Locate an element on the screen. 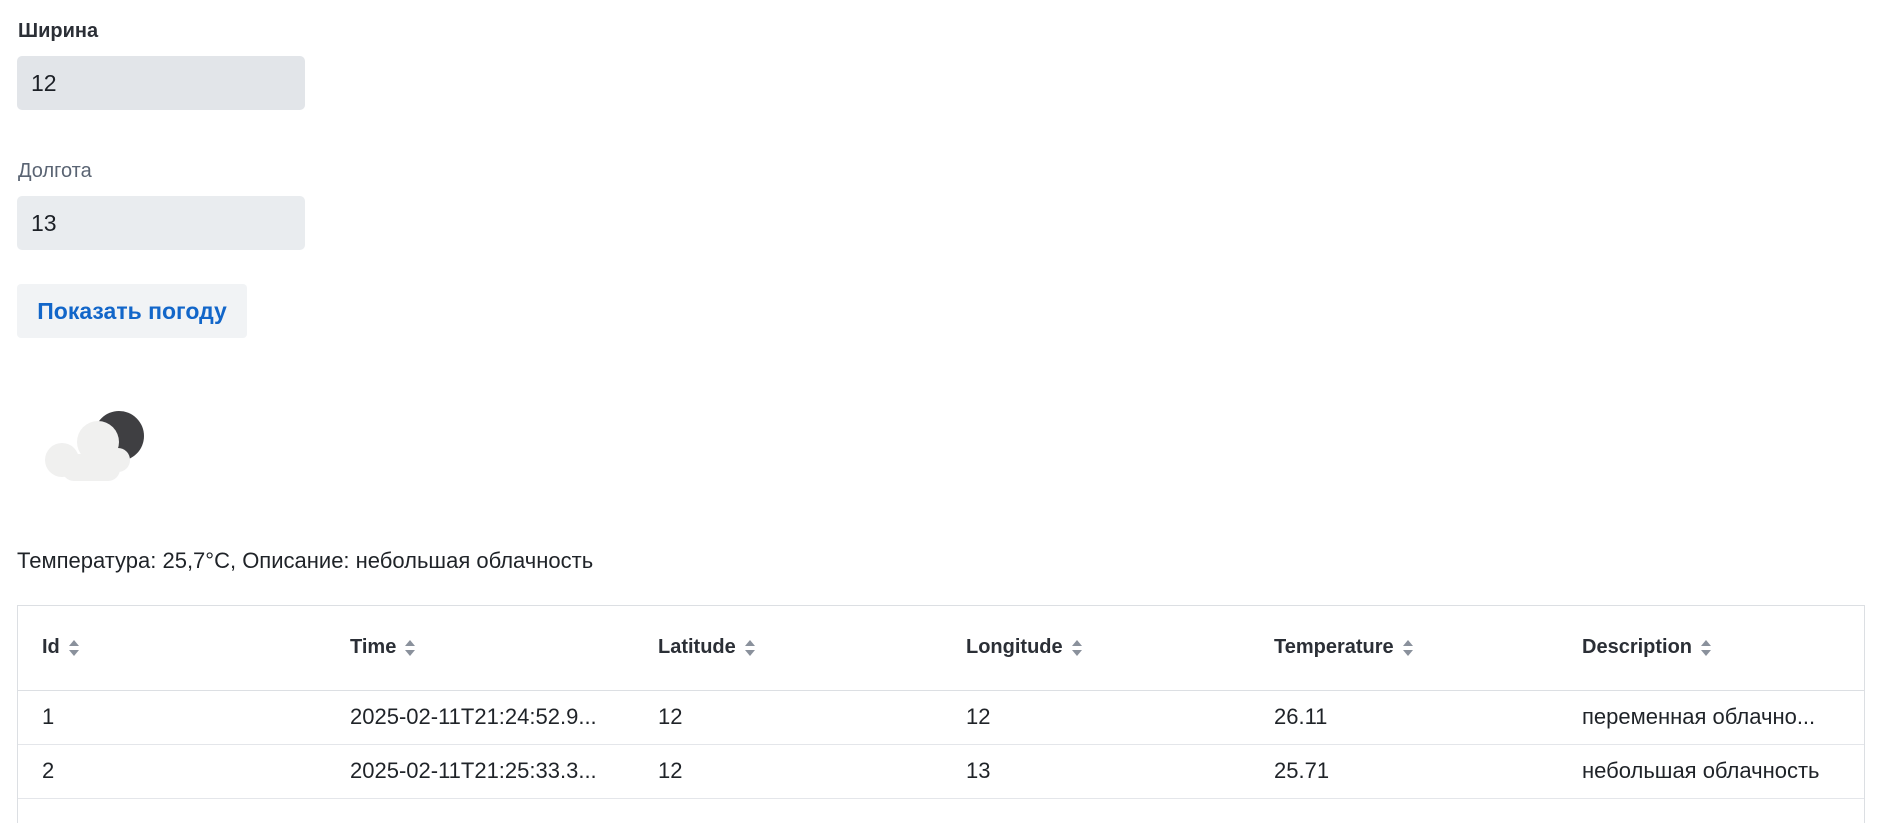  longitude-label: Долгота is located at coordinates (55, 171).